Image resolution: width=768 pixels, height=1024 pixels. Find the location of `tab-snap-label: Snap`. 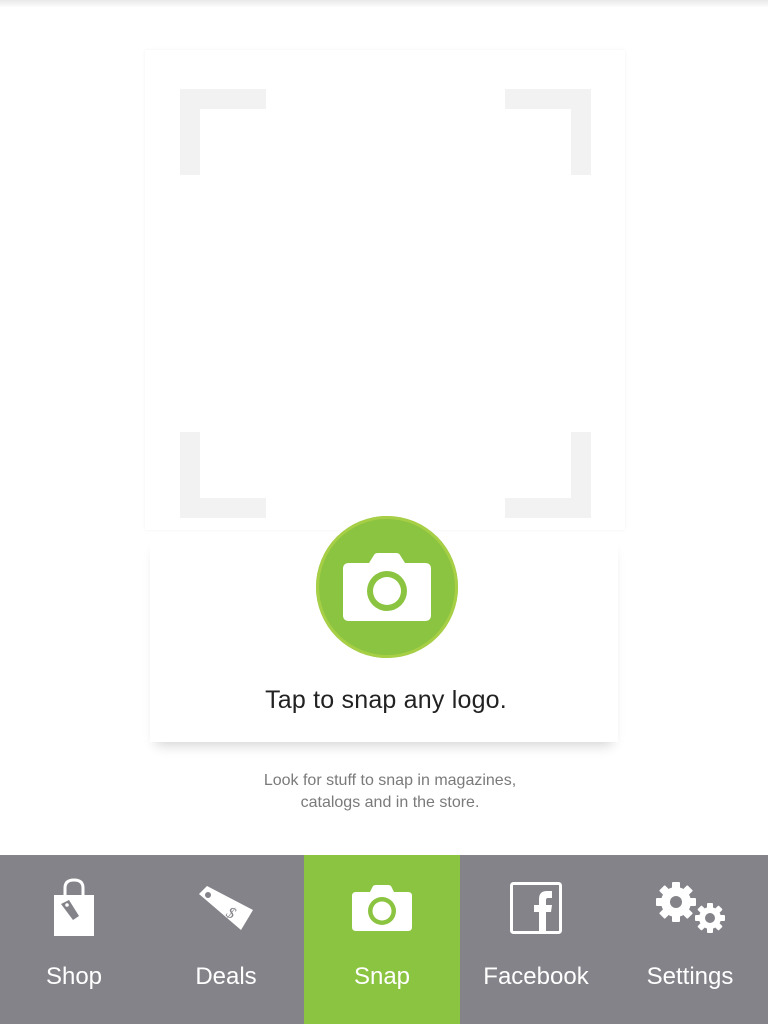

tab-snap-label: Snap is located at coordinates (382, 976).